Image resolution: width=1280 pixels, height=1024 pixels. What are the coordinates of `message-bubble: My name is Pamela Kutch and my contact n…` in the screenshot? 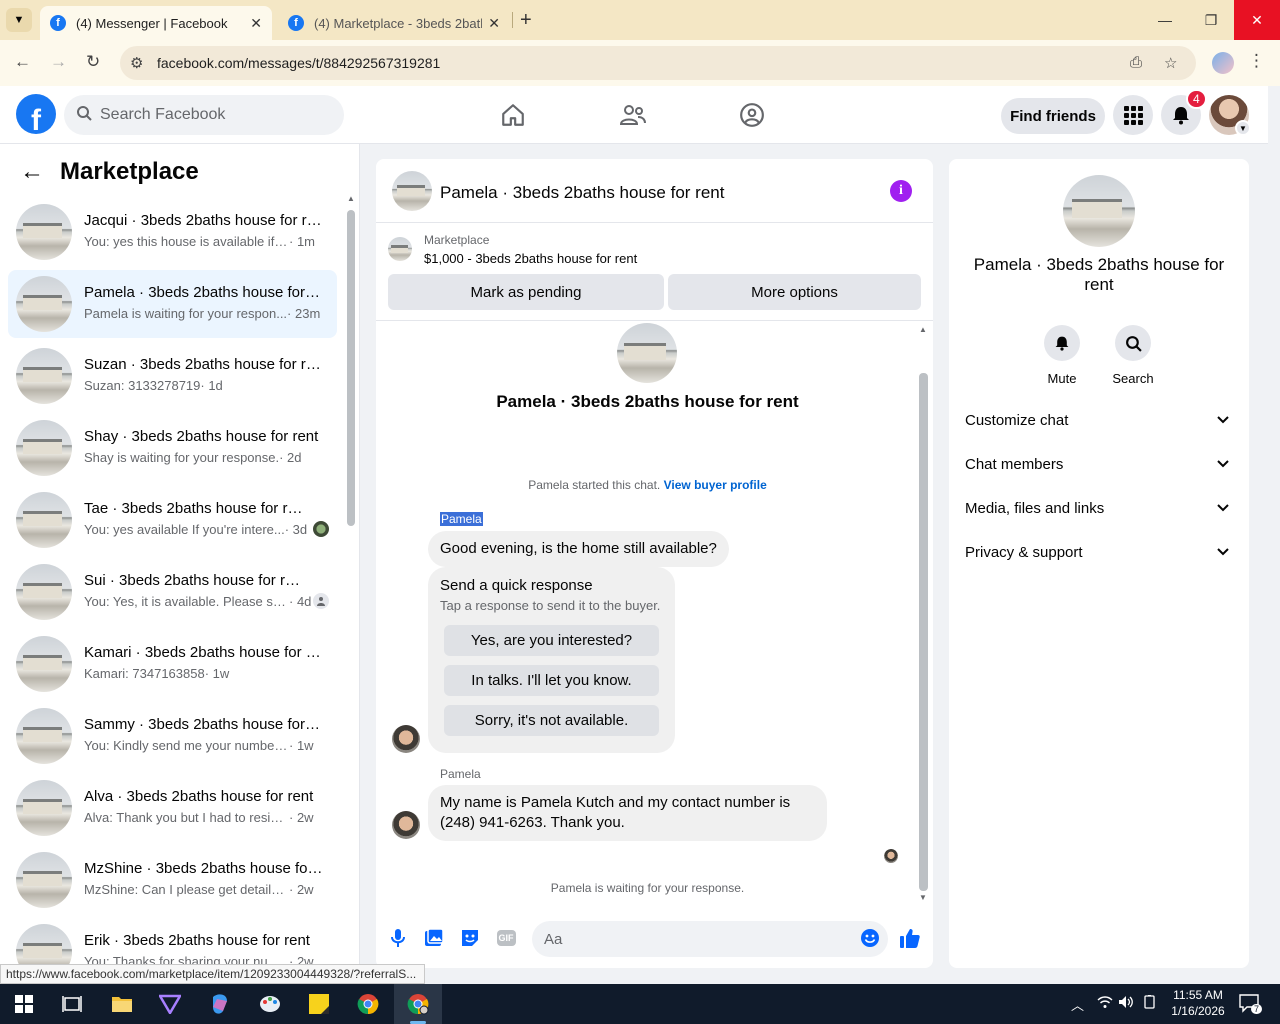 It's located at (627, 813).